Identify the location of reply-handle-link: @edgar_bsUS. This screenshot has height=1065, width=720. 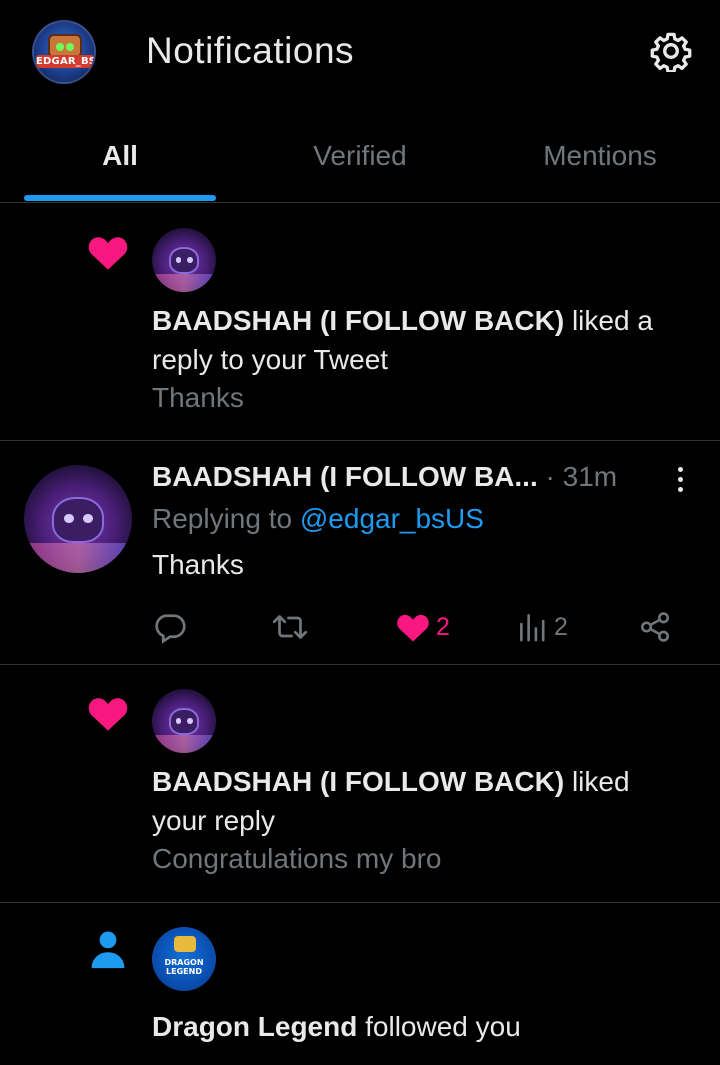
(392, 518).